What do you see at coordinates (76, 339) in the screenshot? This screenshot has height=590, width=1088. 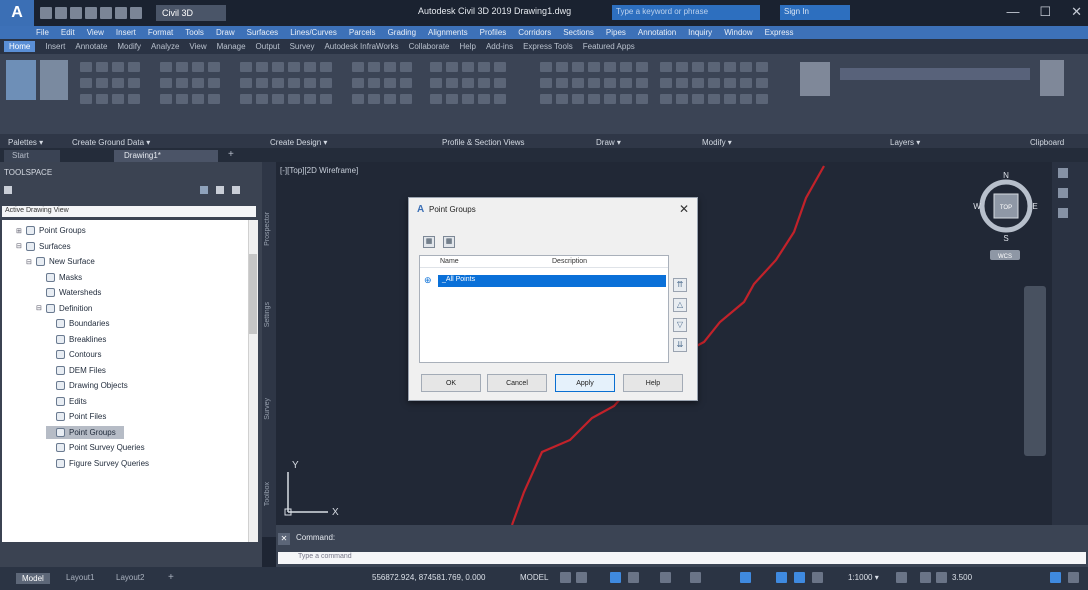 I see `tree-item-breaklines: Breaklines` at bounding box center [76, 339].